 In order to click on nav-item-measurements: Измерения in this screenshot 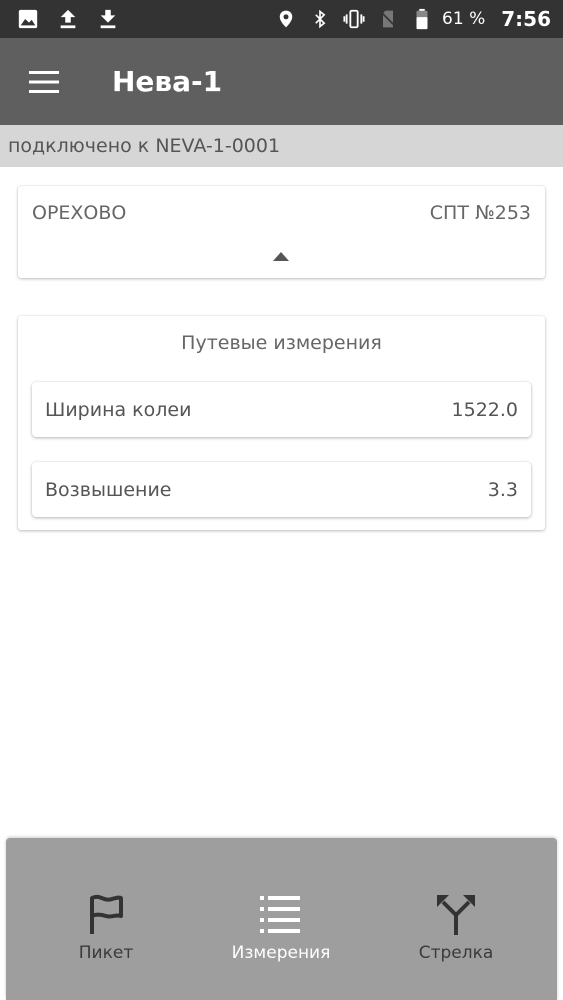, I will do `click(281, 933)`.